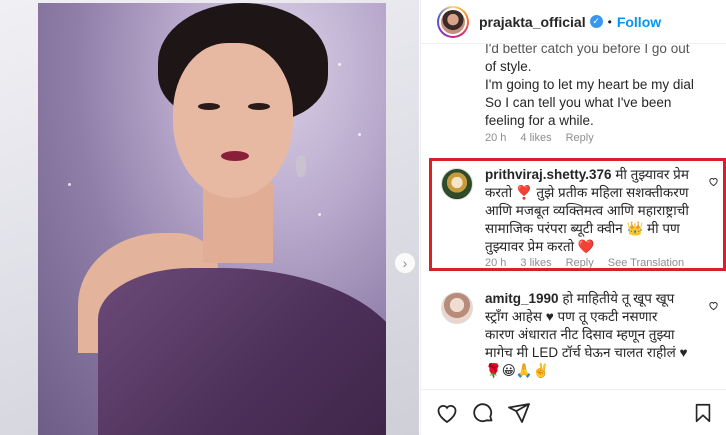 The height and width of the screenshot is (435, 726). I want to click on comment-line: amitg_1990 हो माहितीये तू खूप खूप, so click(600, 299).